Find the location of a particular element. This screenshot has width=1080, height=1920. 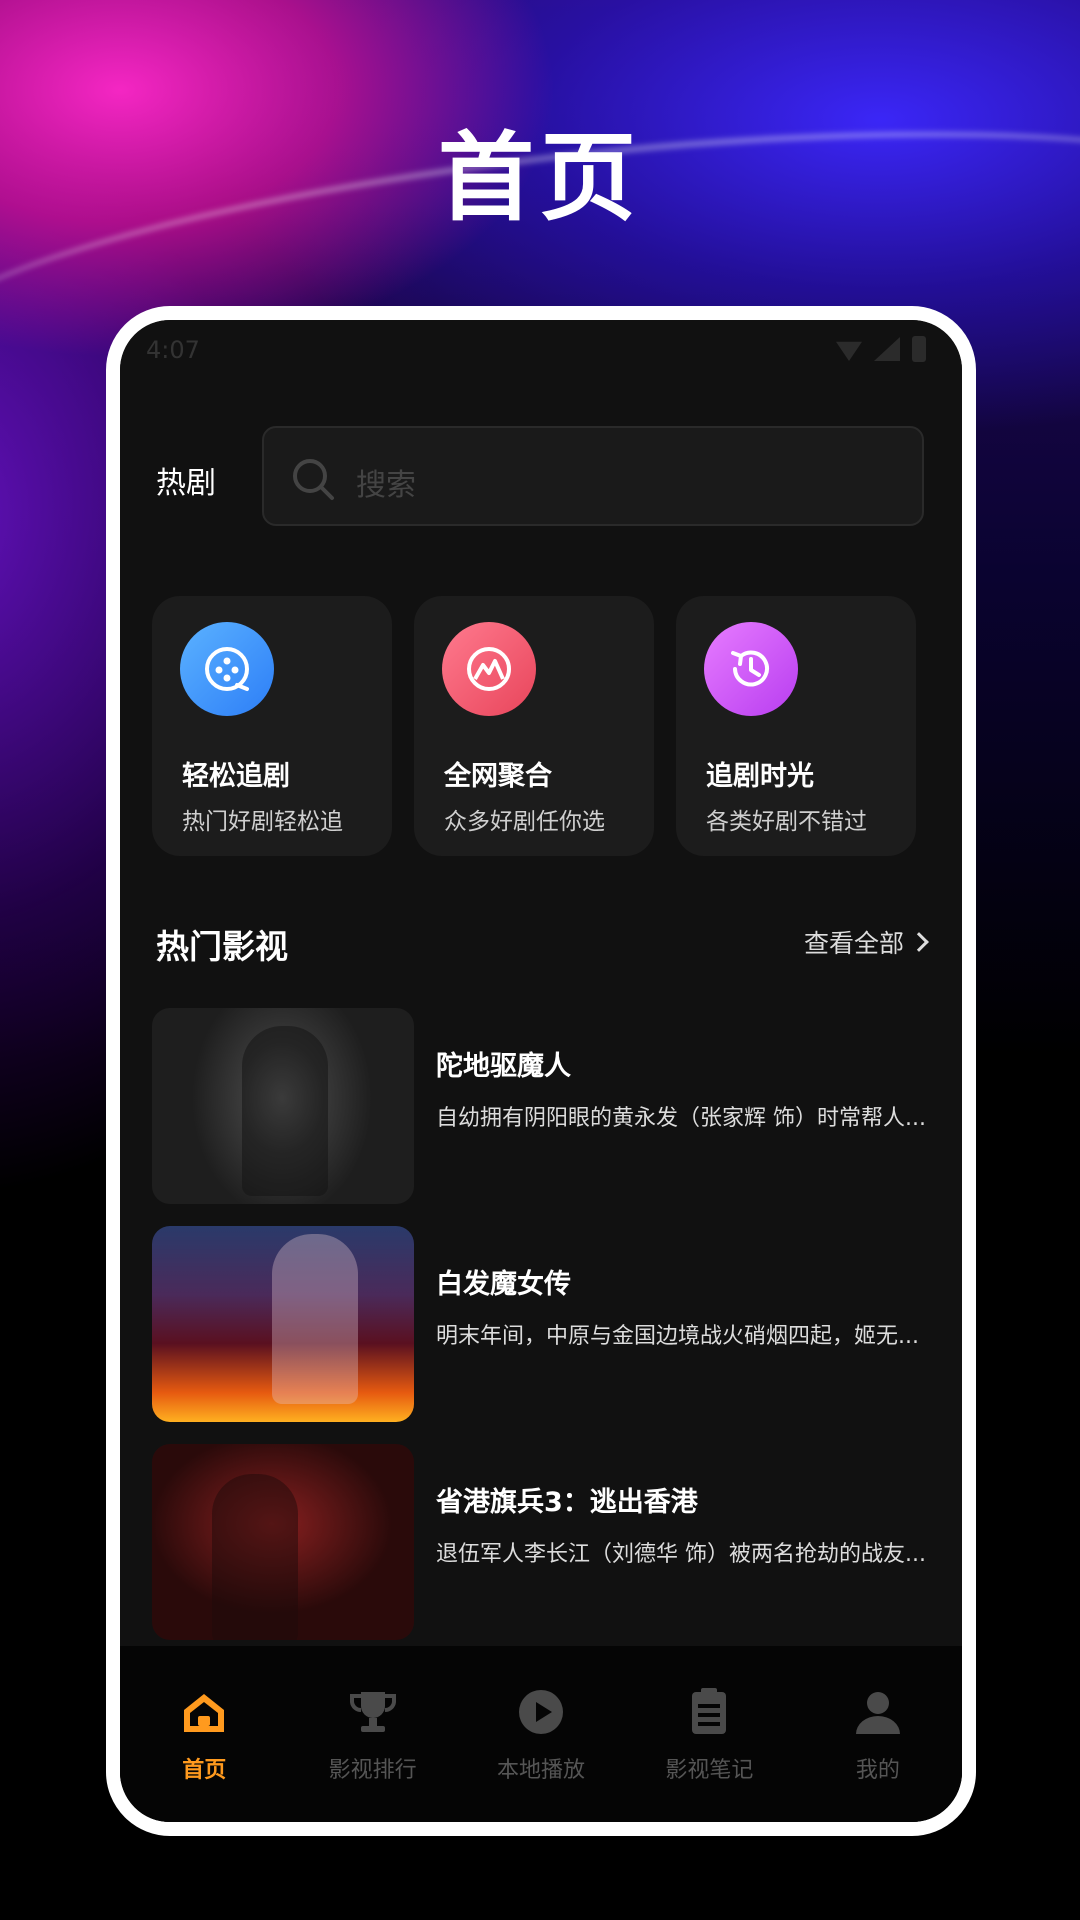

tab-label: 影视排行 is located at coordinates (372, 1770).